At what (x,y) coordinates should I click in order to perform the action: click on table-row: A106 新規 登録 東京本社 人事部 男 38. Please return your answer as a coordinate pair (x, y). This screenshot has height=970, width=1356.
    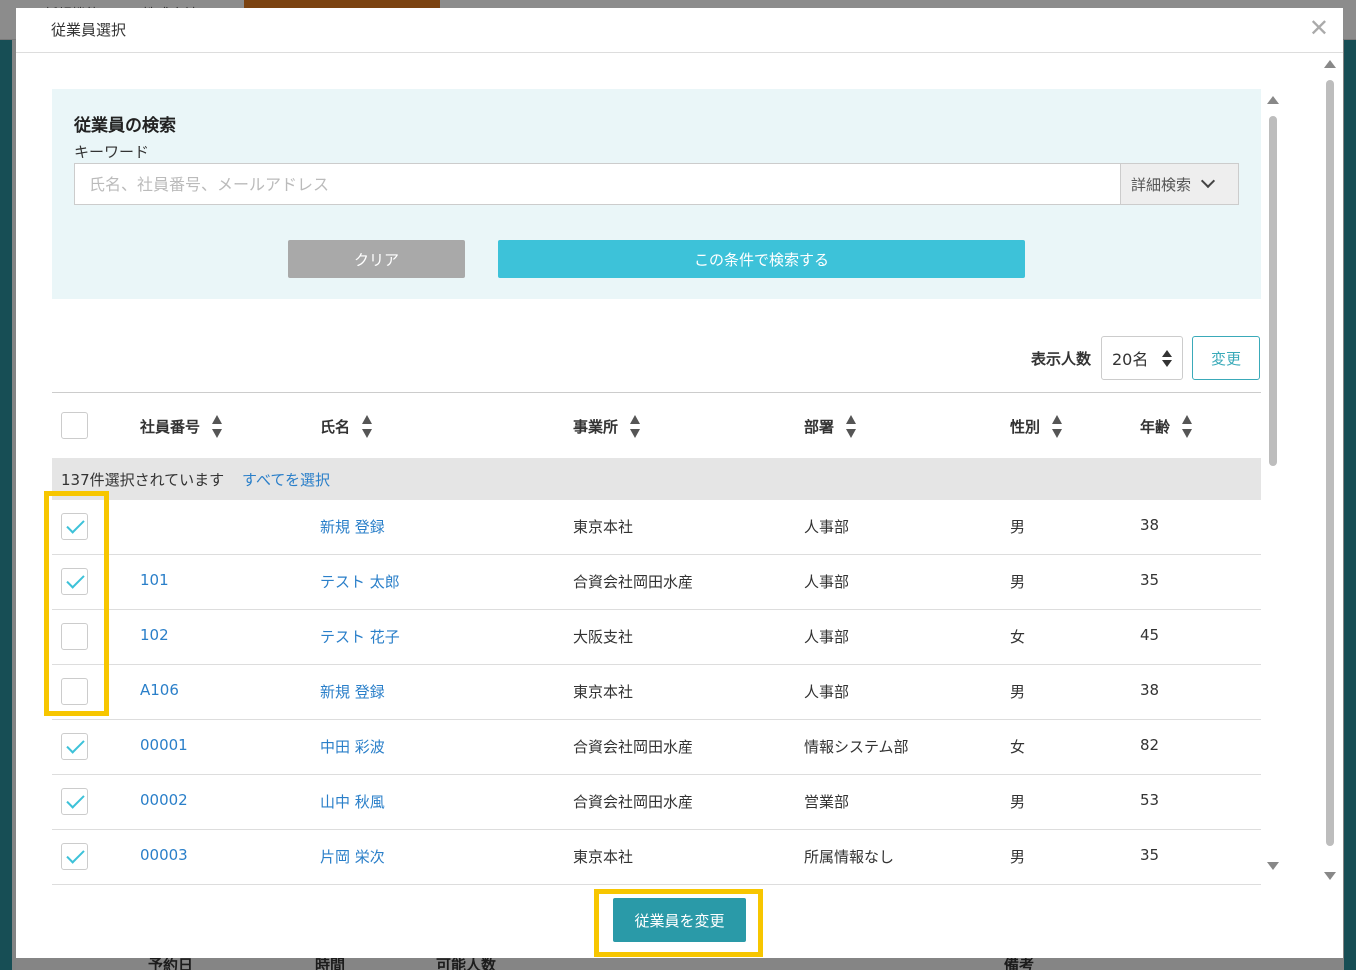
    Looking at the image, I should click on (656, 692).